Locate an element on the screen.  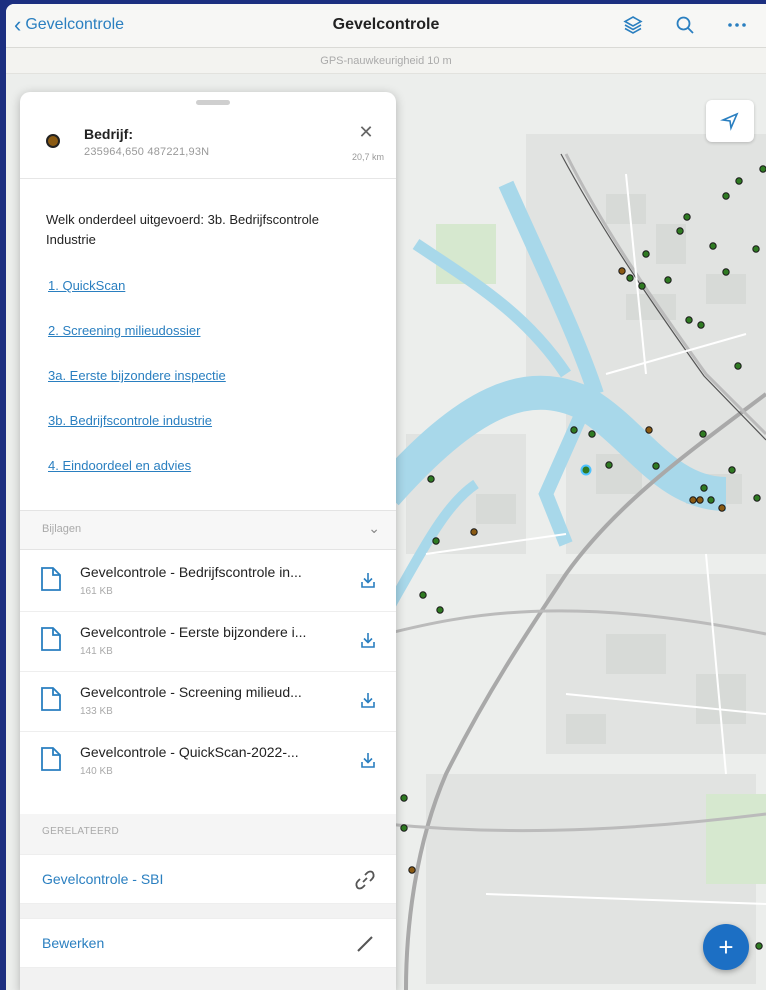
attachment-size: 161 KB is located at coordinates (96, 591).